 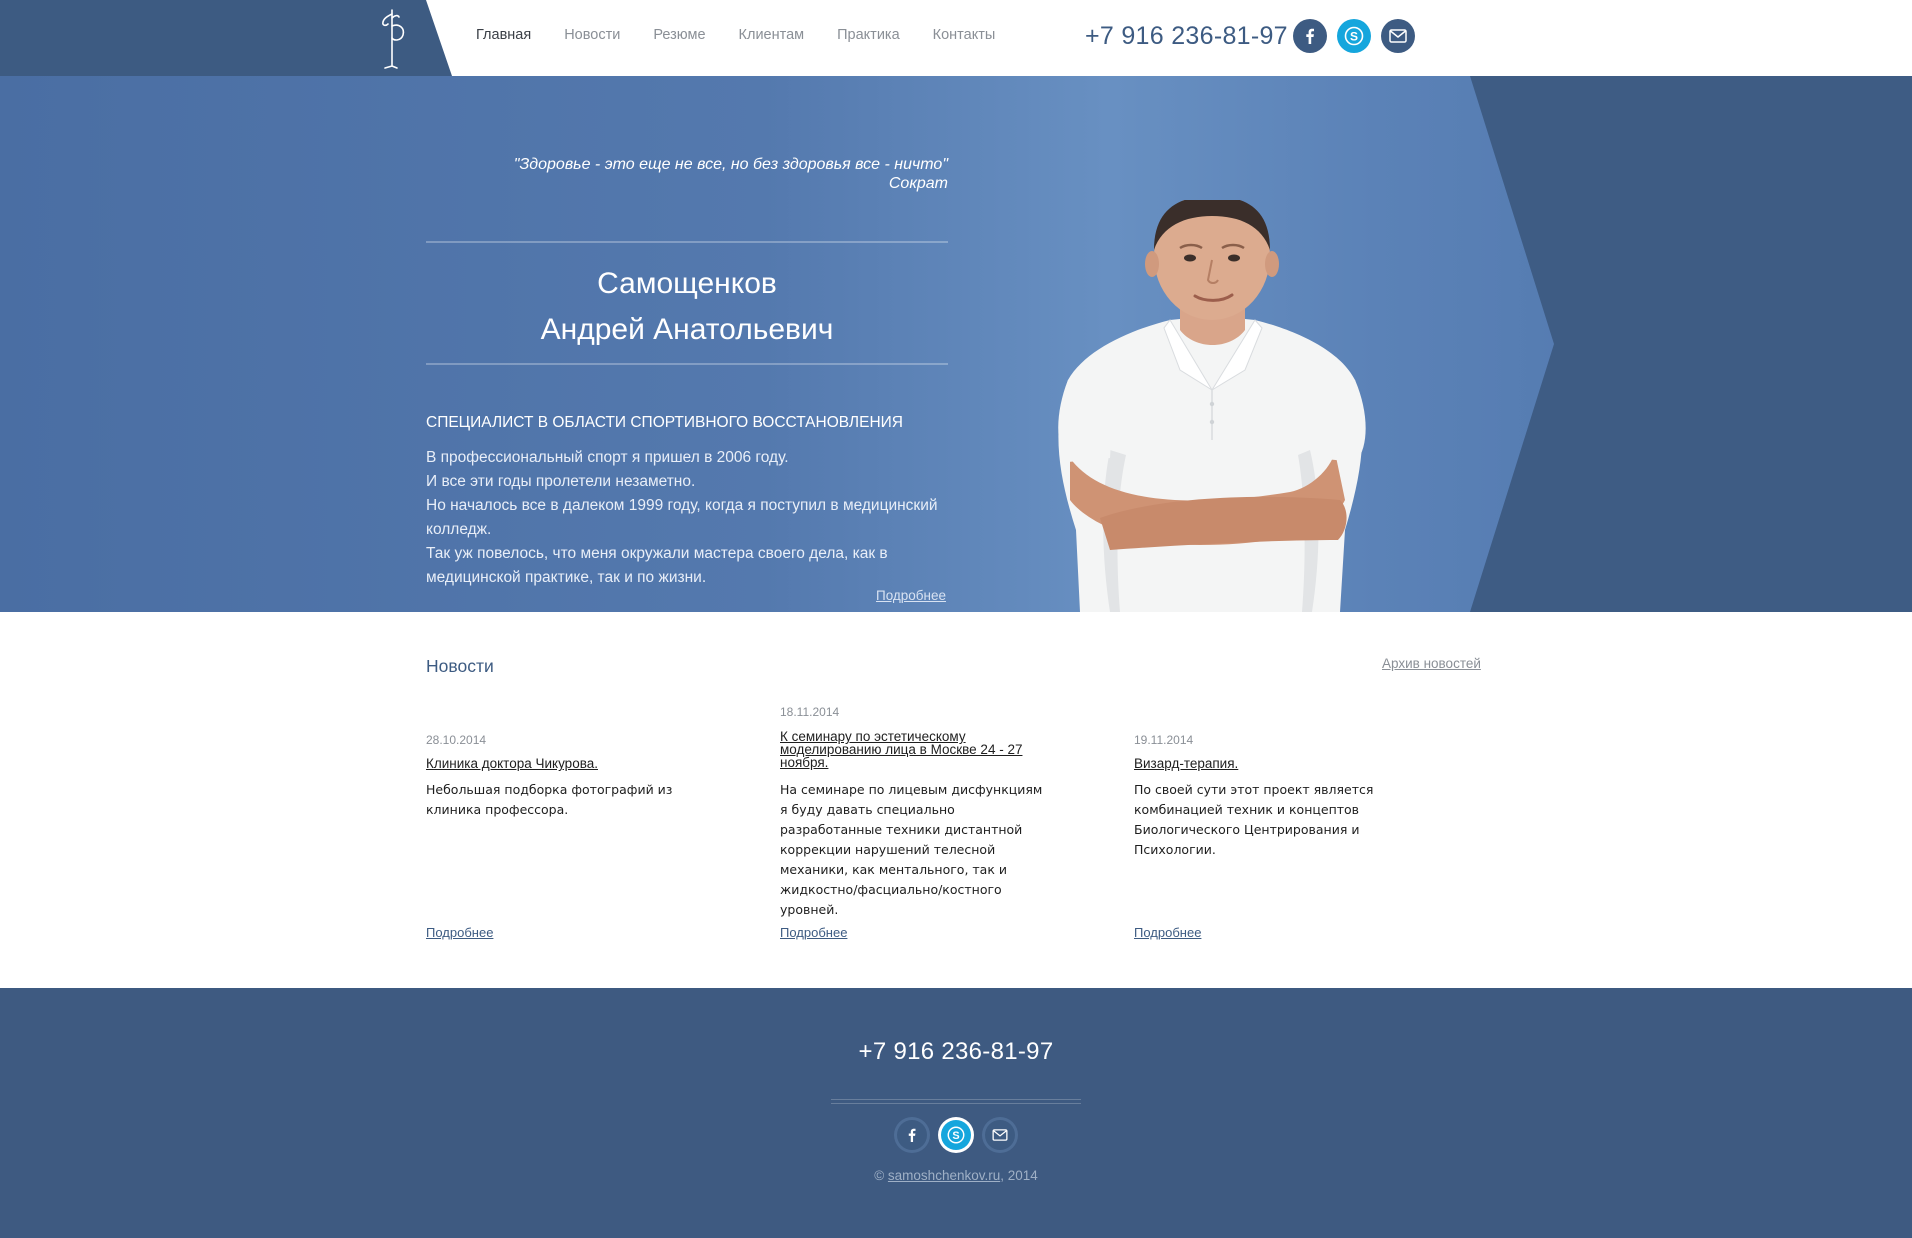 I want to click on bio-line: И все эти годы пролетели незаметно., so click(x=561, y=481).